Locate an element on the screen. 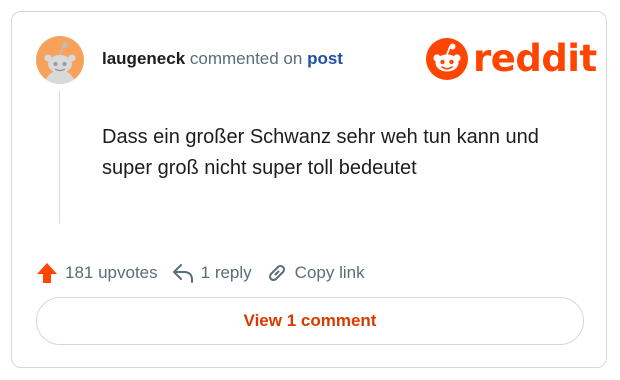 Image resolution: width=620 pixels, height=380 pixels. copy-link-button: Copy link is located at coordinates (315, 273).